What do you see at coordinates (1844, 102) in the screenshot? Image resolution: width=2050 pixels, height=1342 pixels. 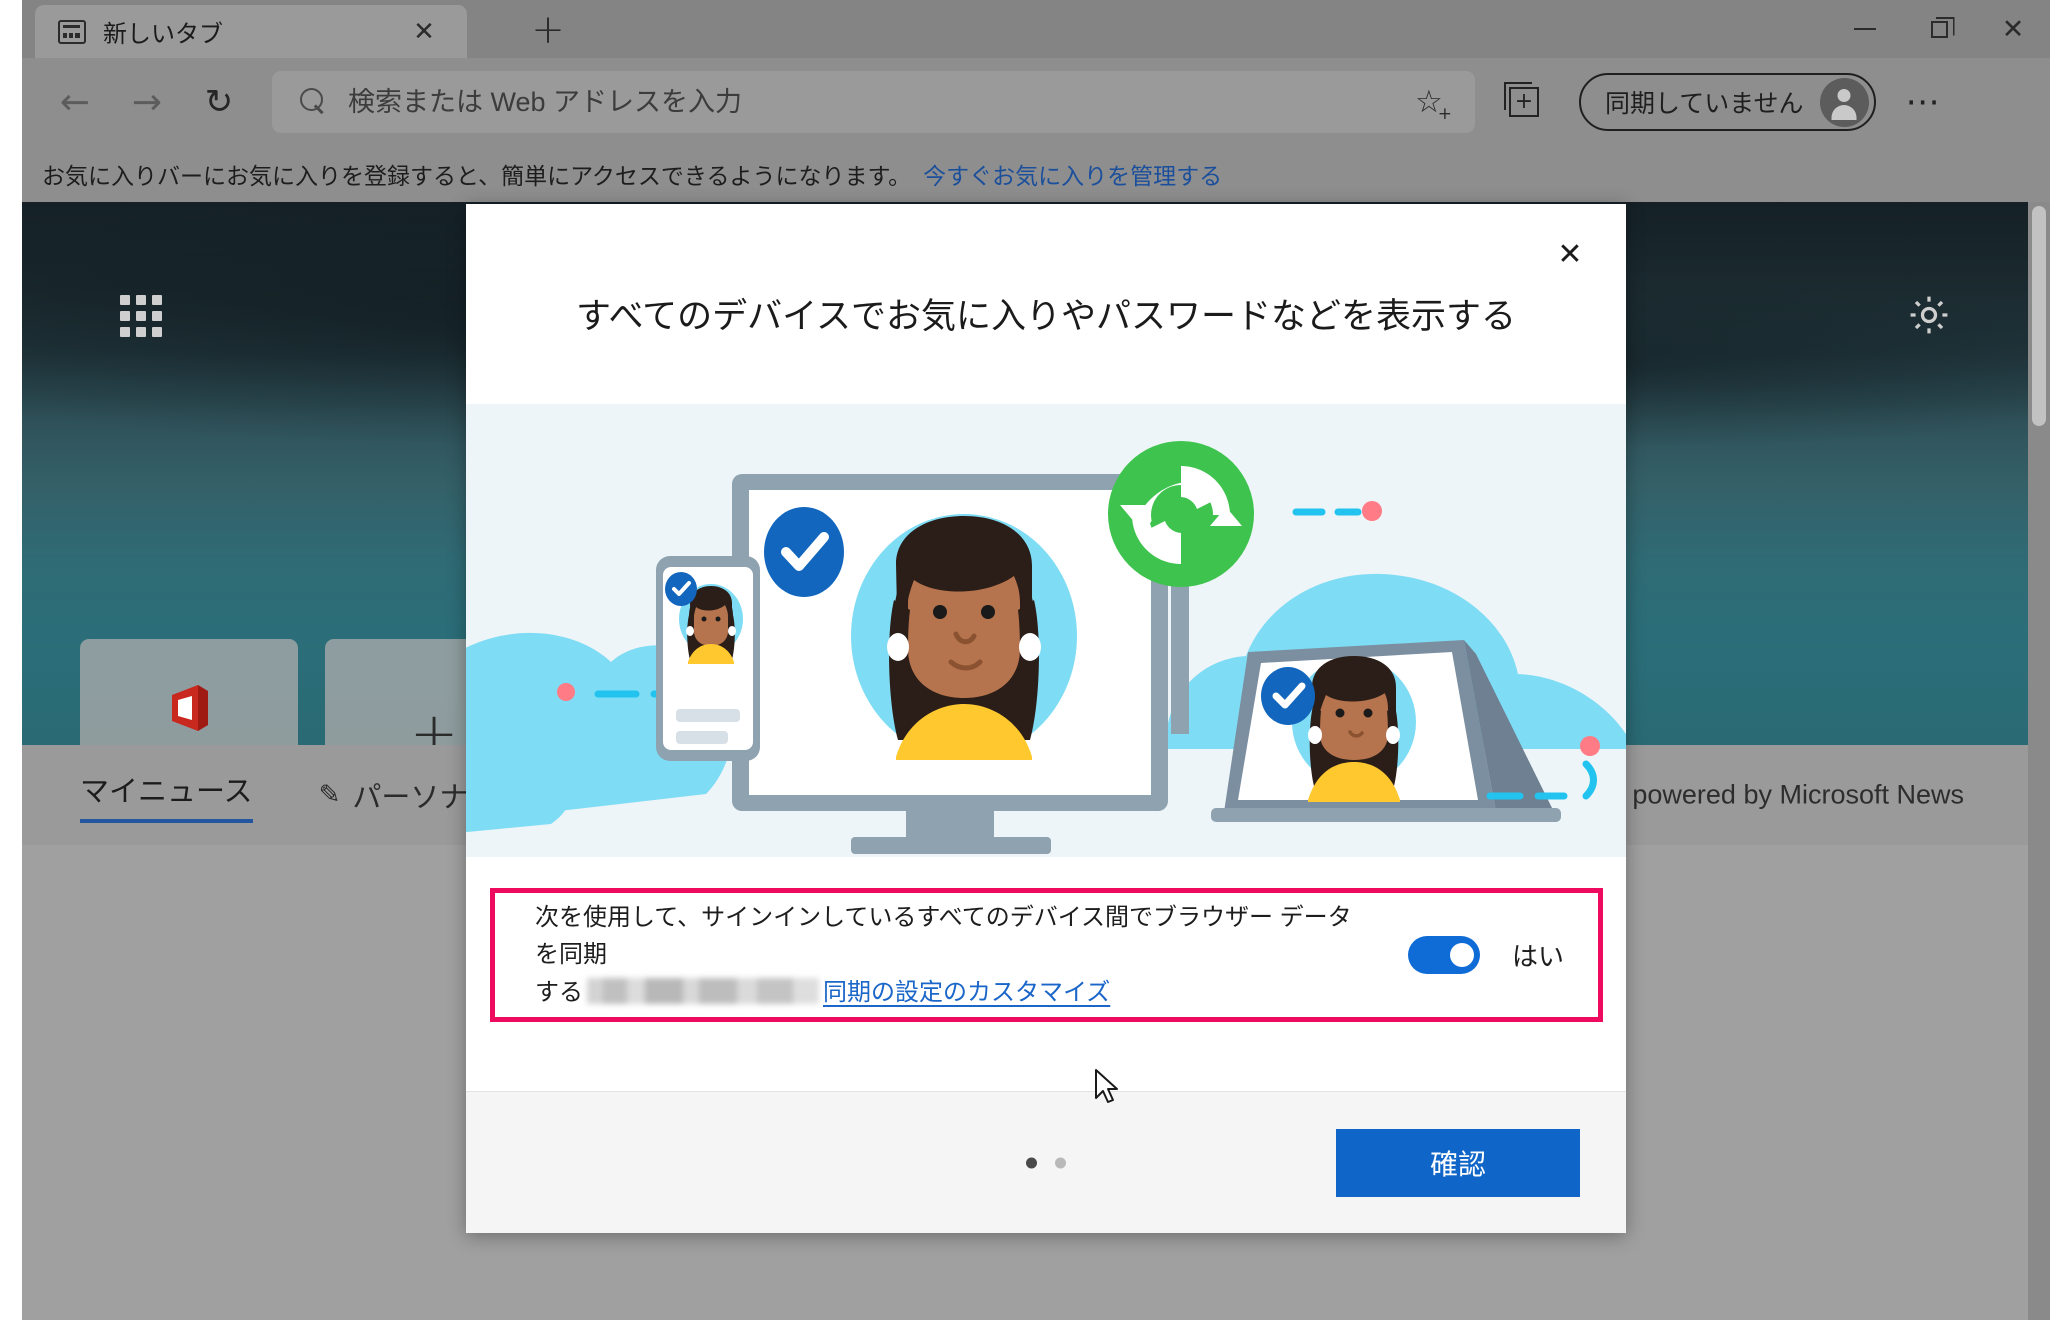 I see `person-avatar-icon` at bounding box center [1844, 102].